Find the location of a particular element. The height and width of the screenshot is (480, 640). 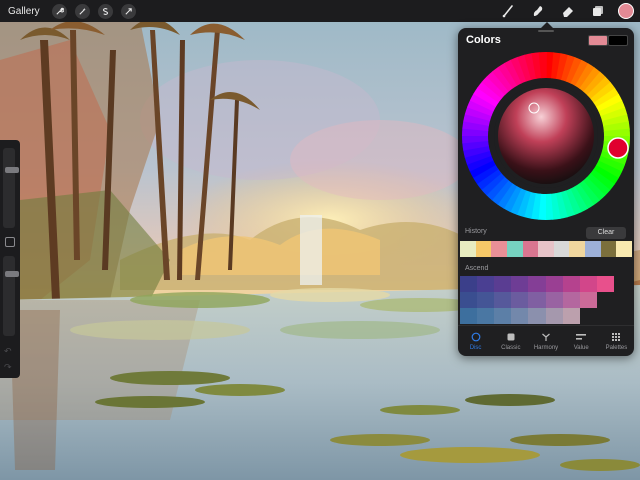

color-mode-tabs: Disc Classic Harmony Value Palettes is located at coordinates (546, 340).